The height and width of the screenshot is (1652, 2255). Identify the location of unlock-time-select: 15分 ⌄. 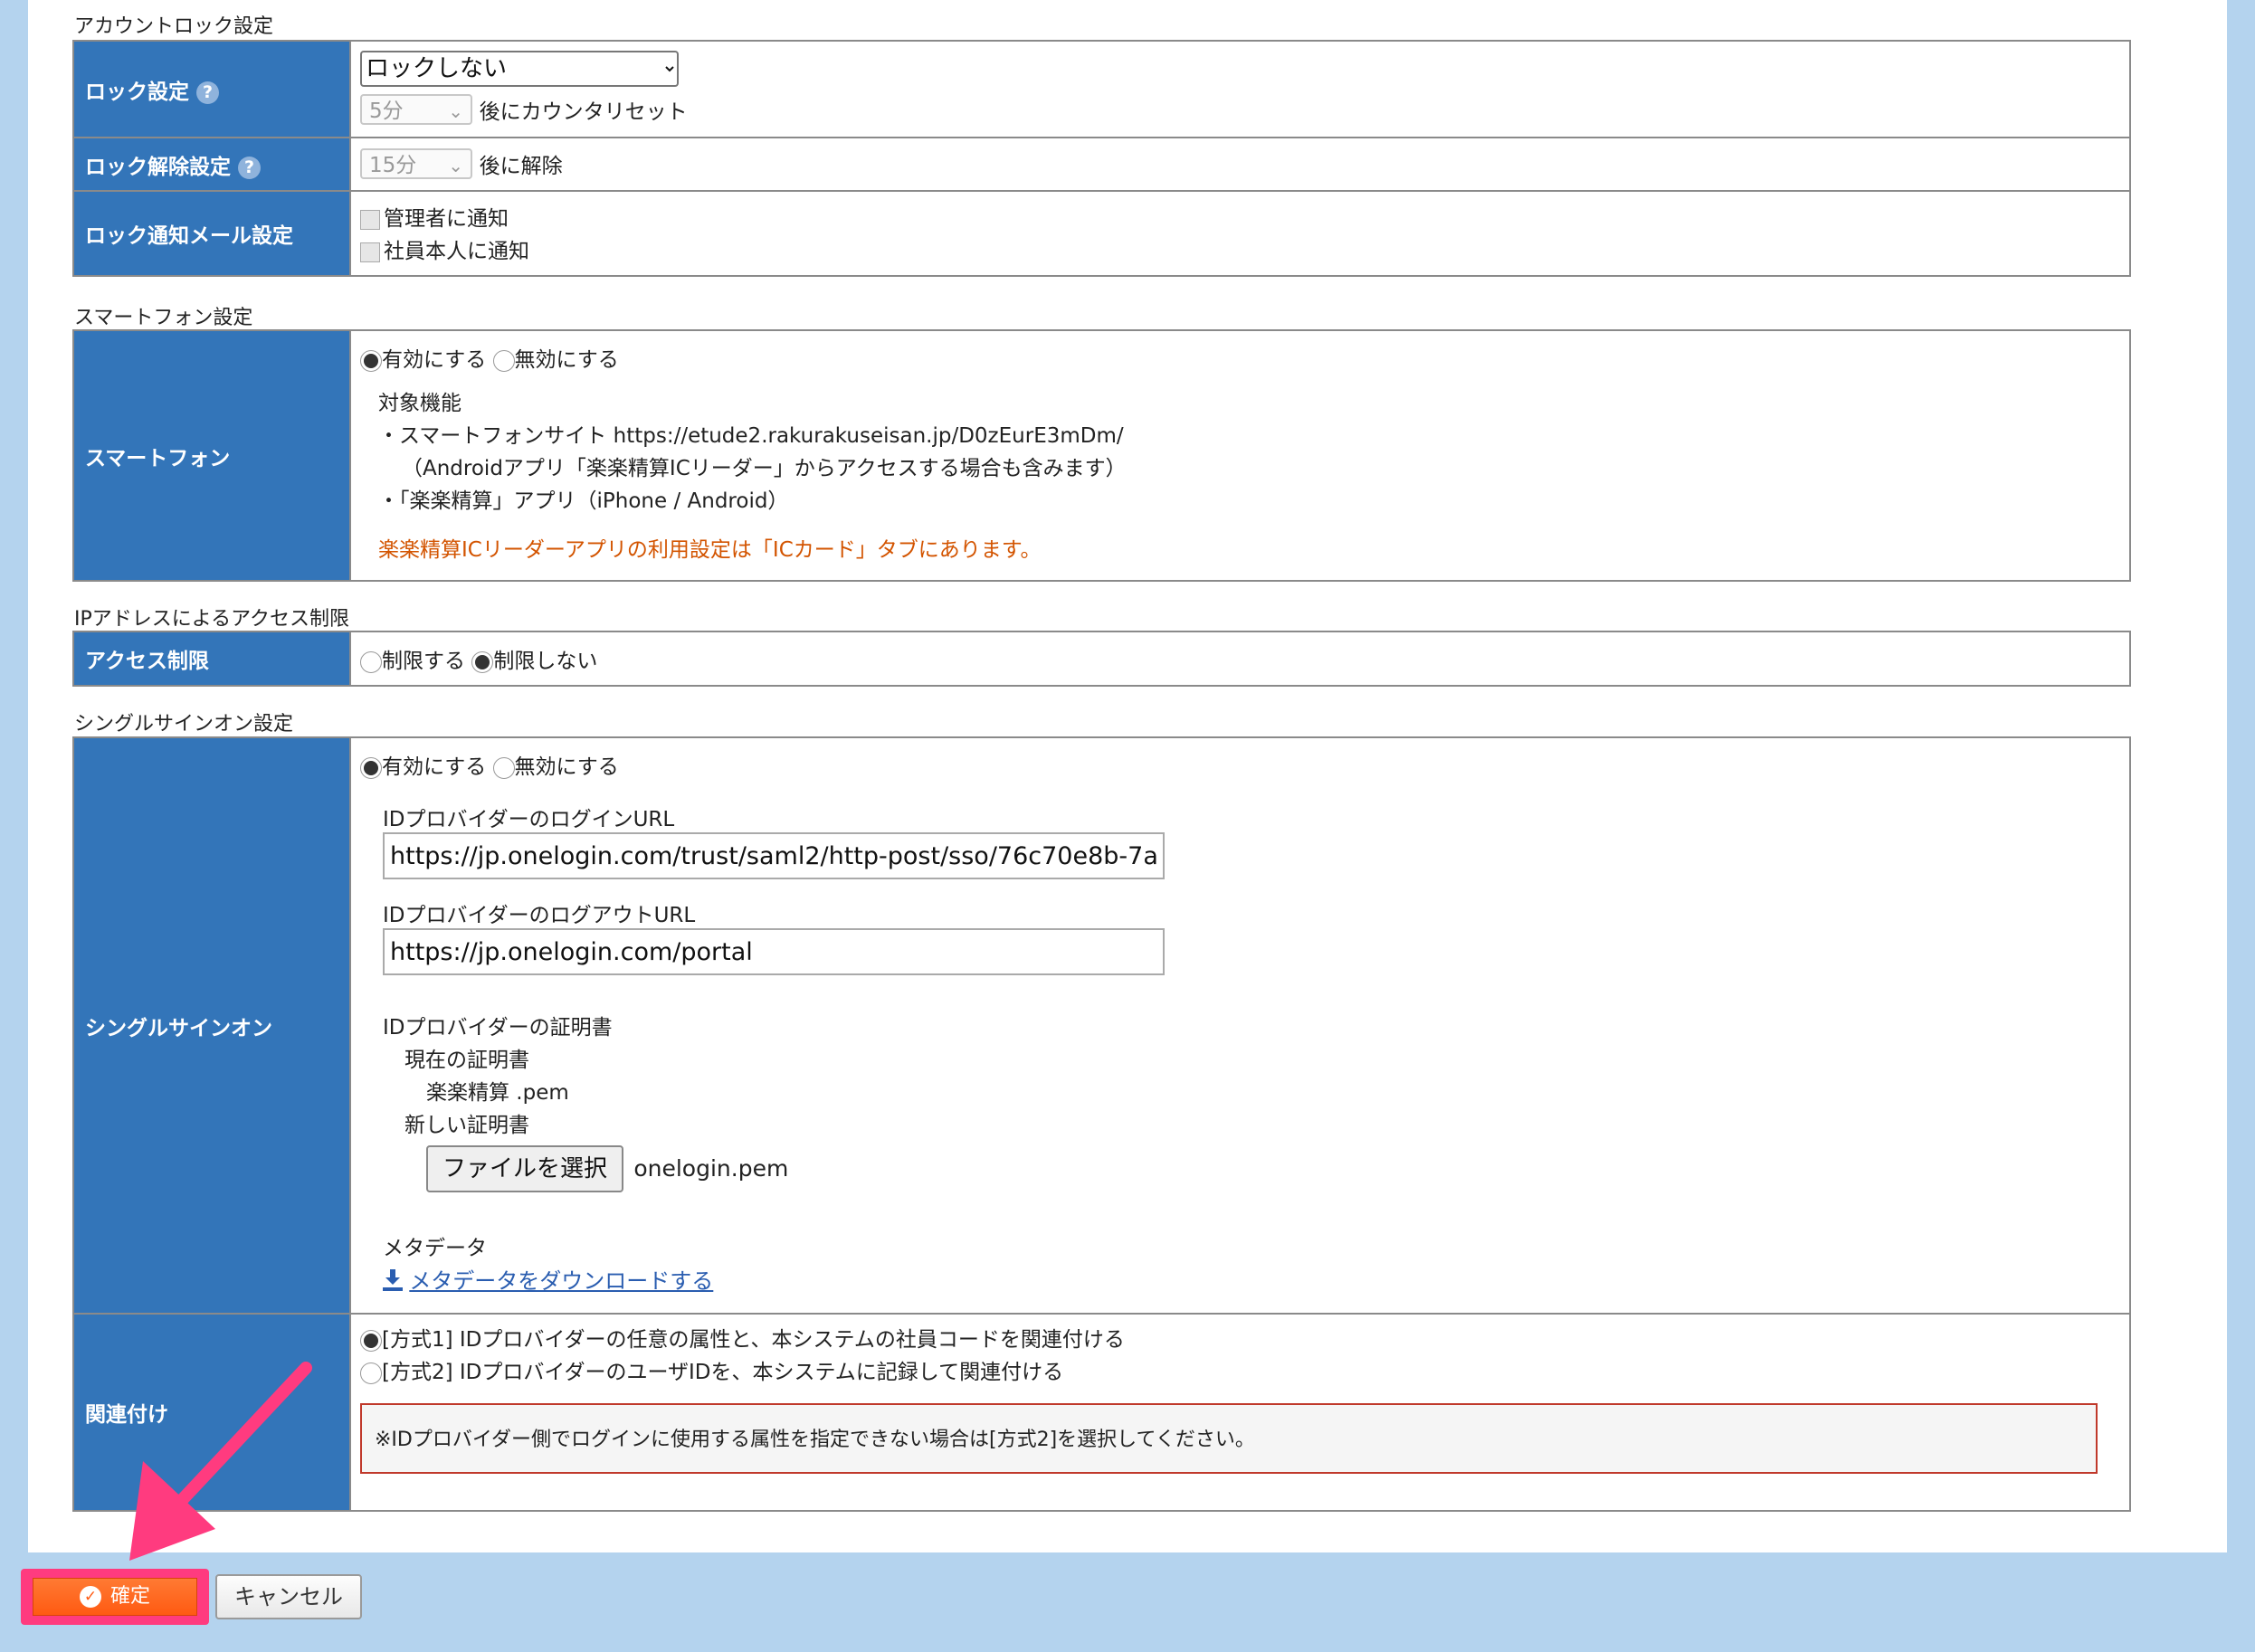
(416, 163).